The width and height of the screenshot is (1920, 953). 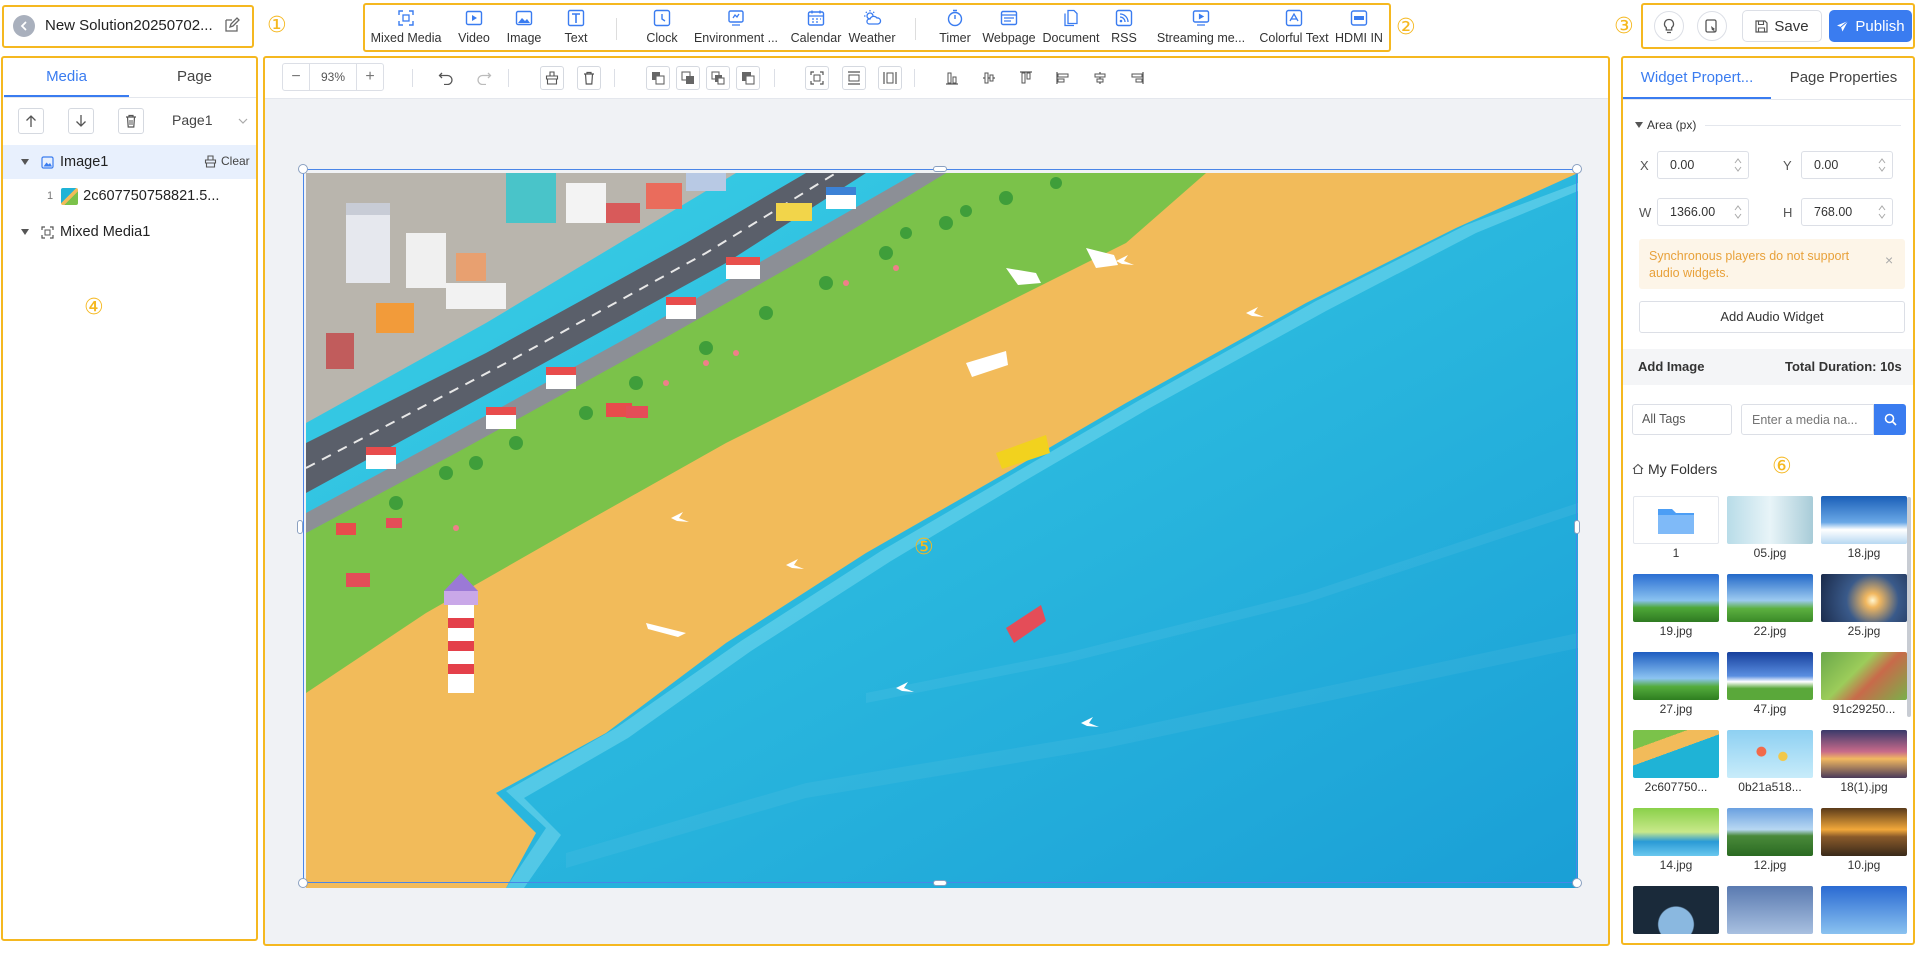 What do you see at coordinates (1703, 165) in the screenshot?
I see `x-input: 0.00` at bounding box center [1703, 165].